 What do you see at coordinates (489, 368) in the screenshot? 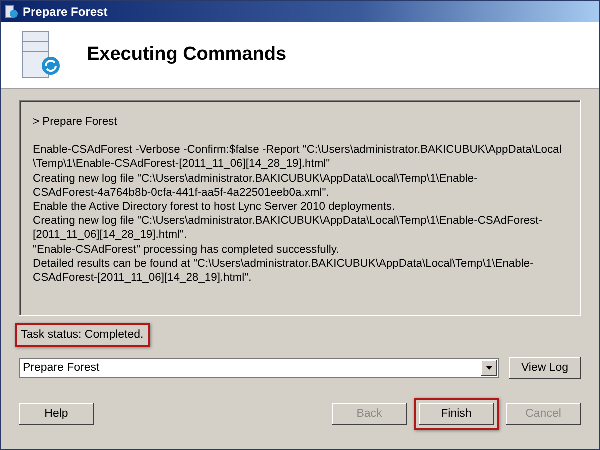
I see `dropdown-arrow-icon` at bounding box center [489, 368].